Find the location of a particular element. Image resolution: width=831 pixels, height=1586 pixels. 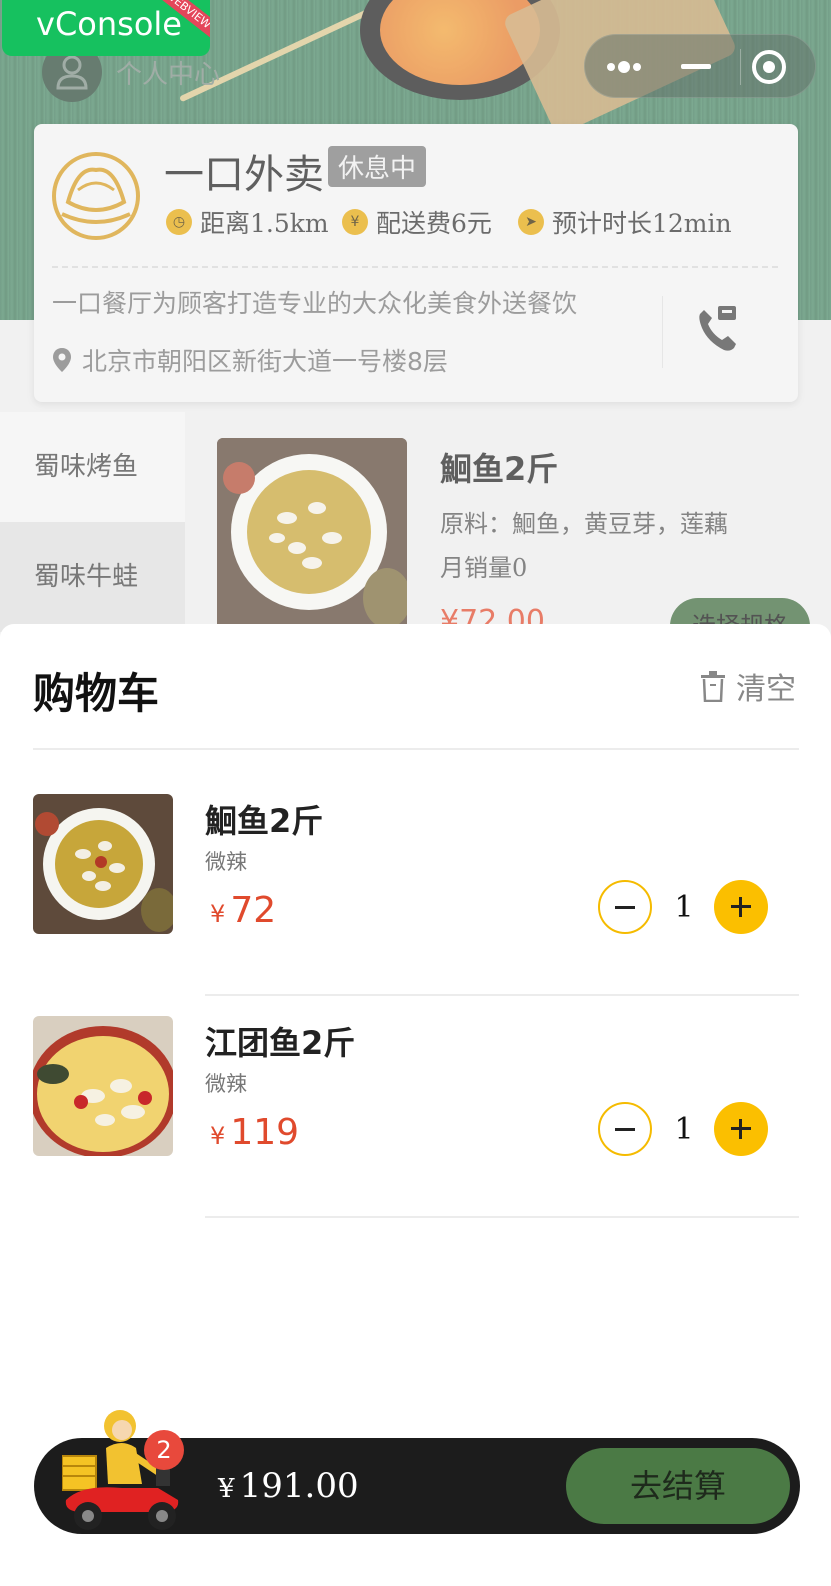

vconsole-label: vConsole is located at coordinates (109, 24).